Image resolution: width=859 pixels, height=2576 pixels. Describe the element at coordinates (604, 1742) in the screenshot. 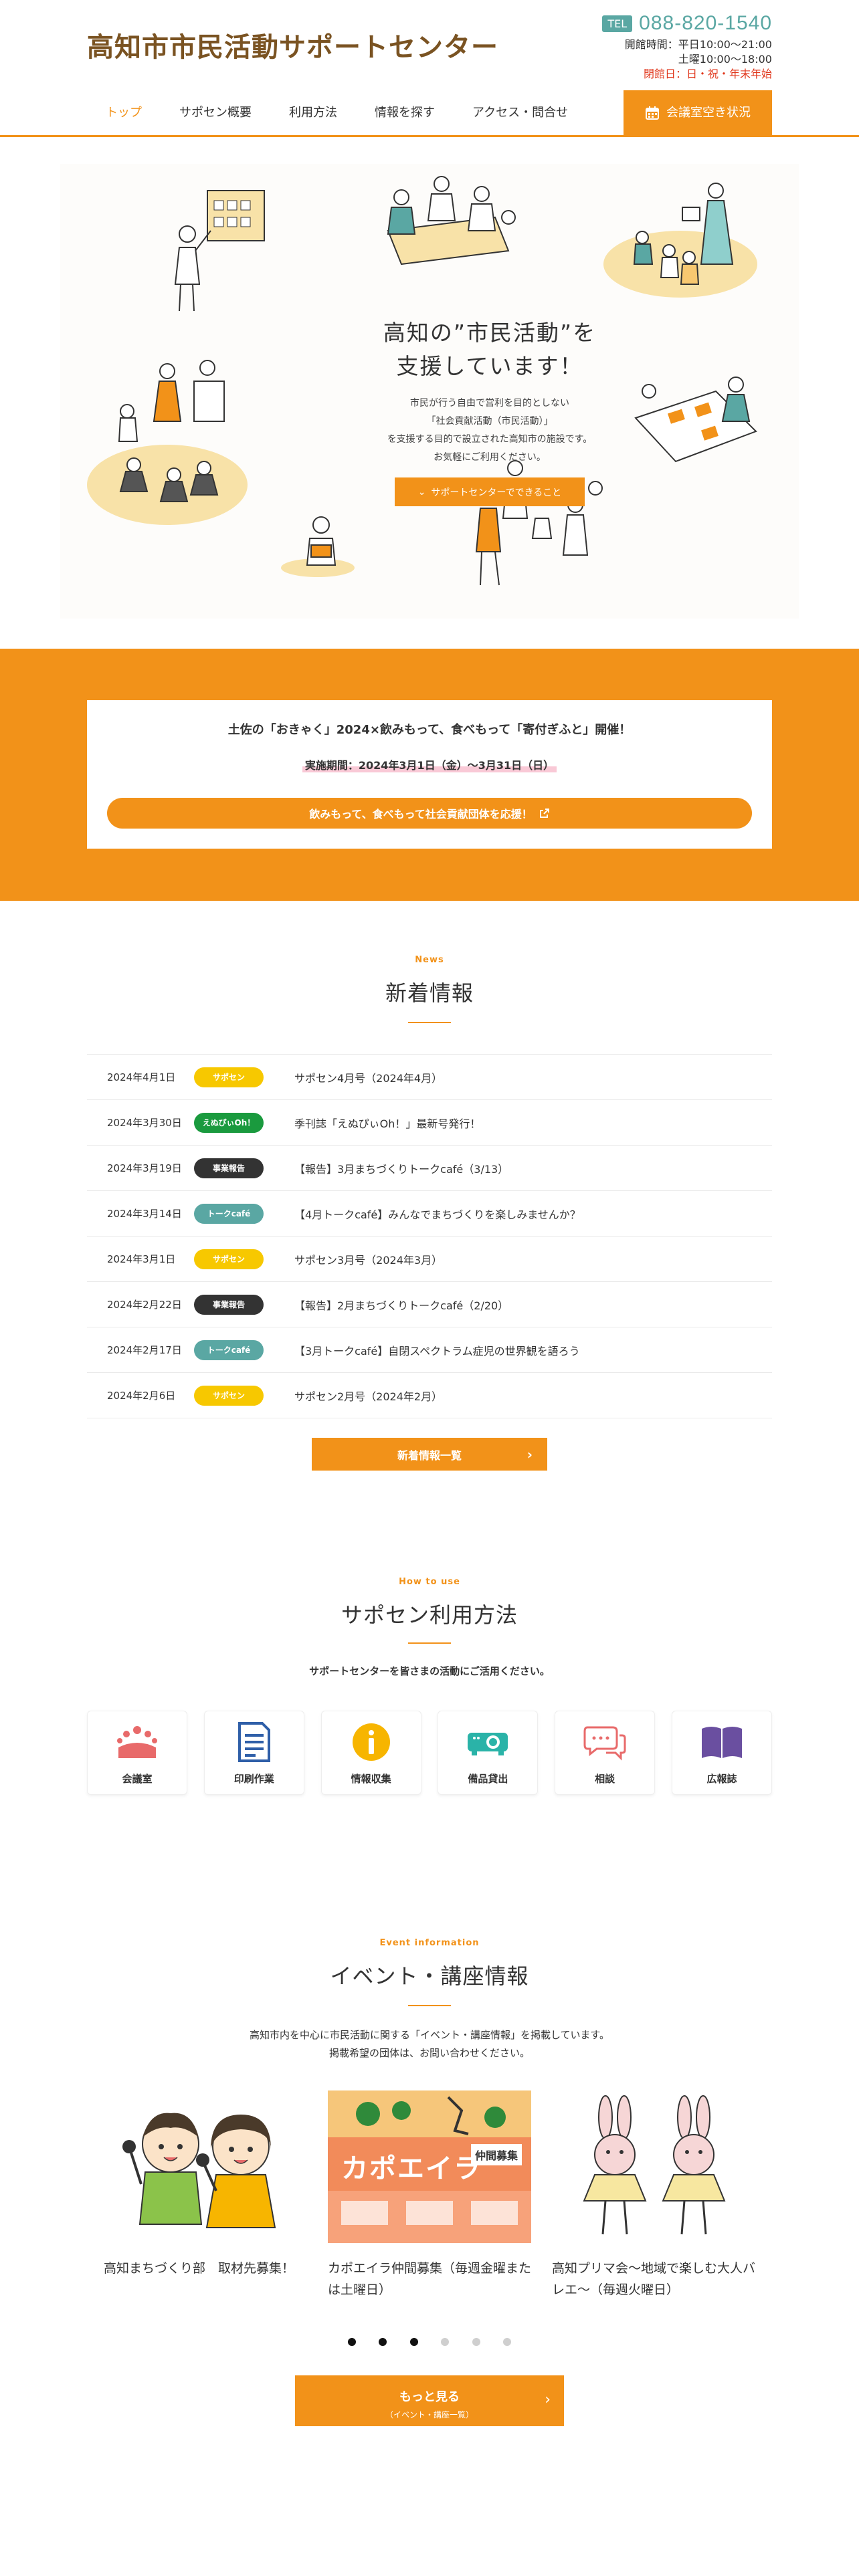

I see `chat-bubble-icon` at that location.